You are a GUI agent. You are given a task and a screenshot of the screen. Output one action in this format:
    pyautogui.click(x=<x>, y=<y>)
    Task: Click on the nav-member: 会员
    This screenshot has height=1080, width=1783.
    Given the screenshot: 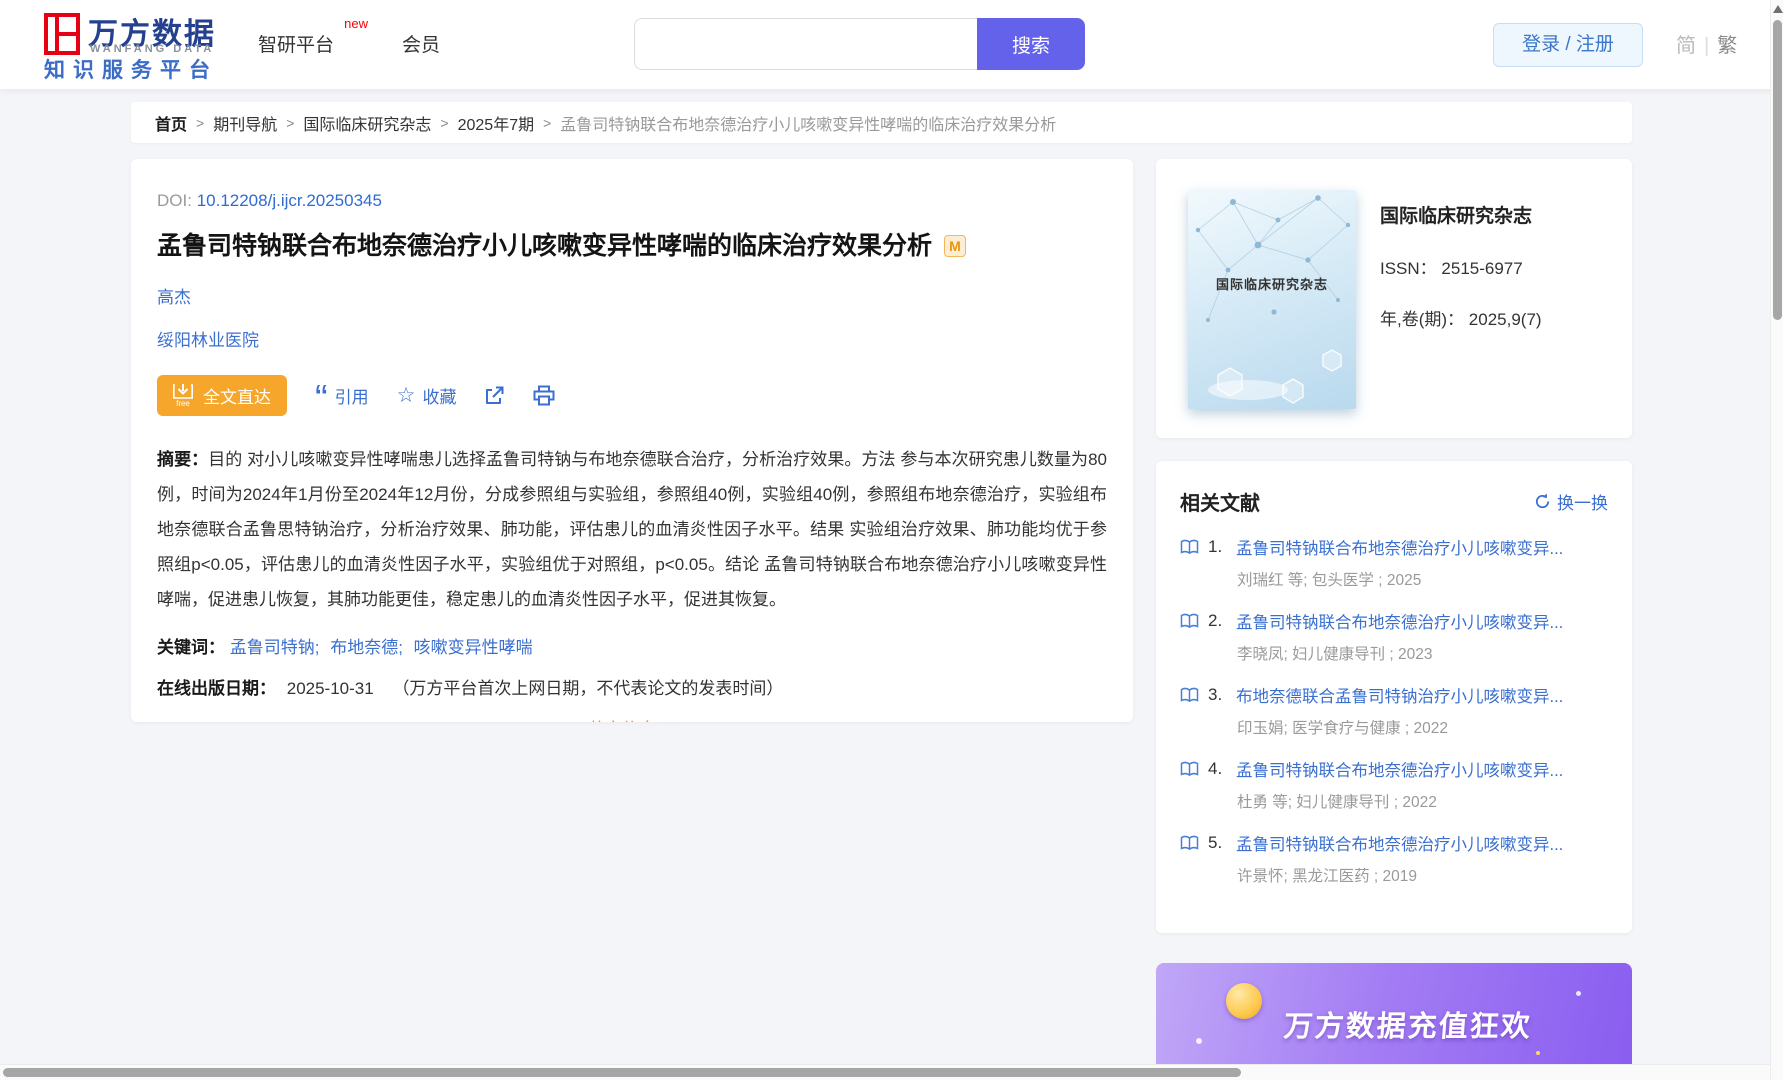 What is the action you would take?
    pyautogui.click(x=421, y=43)
    